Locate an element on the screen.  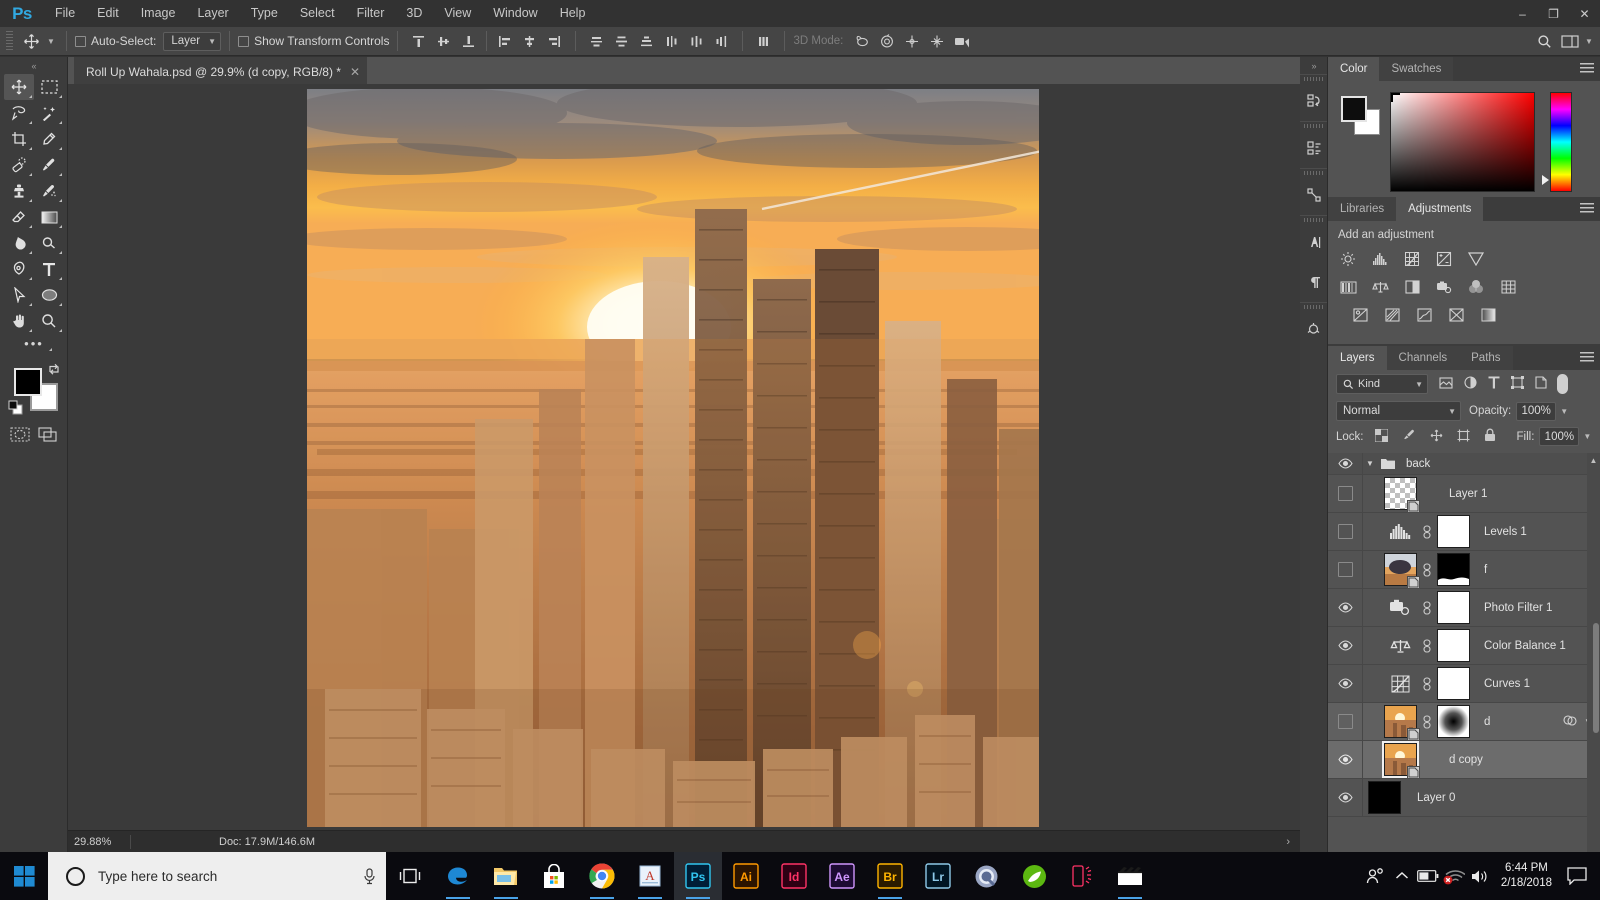
align-horizontal-centers-button is located at coordinates (529, 41).